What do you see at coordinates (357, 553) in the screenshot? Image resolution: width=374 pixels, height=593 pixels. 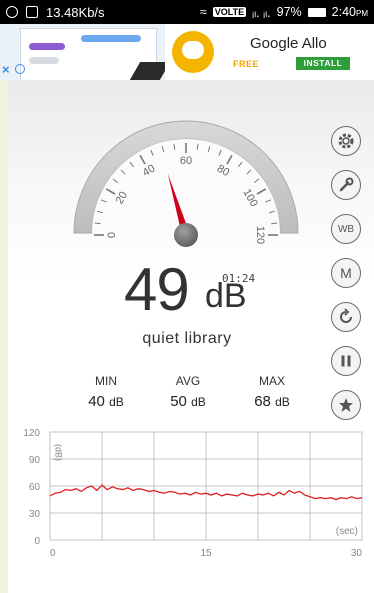 I see `chart-x-tick-label: 30` at bounding box center [357, 553].